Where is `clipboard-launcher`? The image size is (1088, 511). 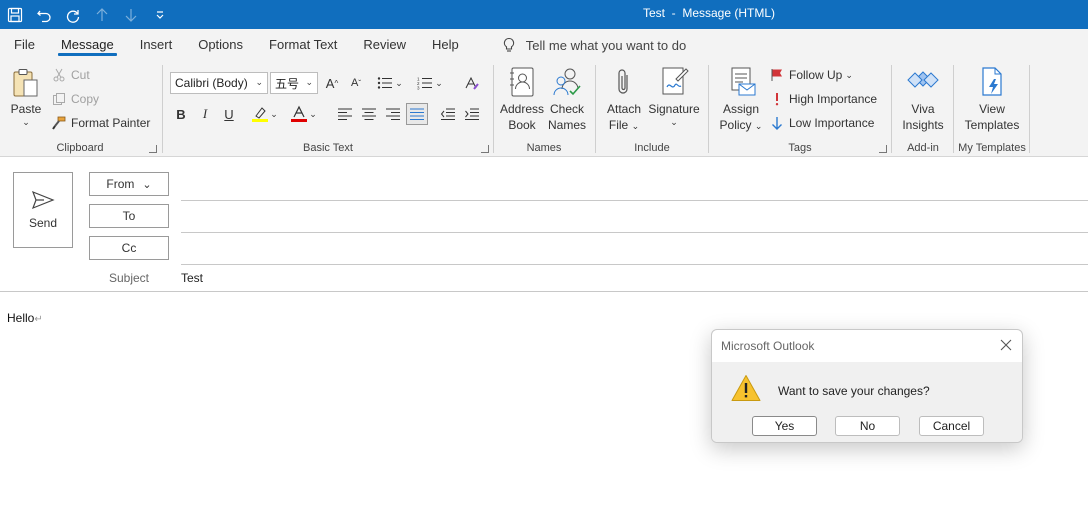 clipboard-launcher is located at coordinates (153, 149).